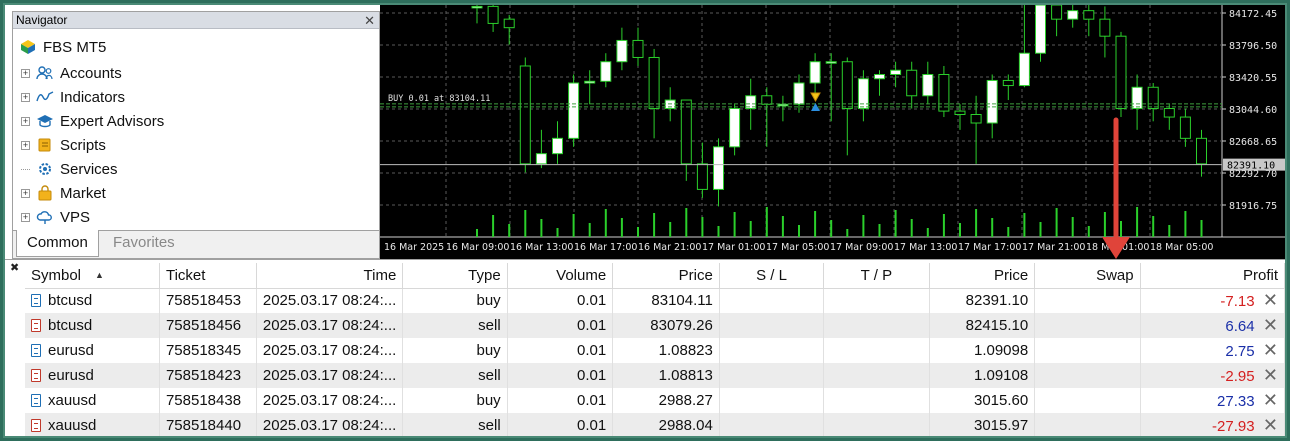 This screenshot has height=441, width=1290. Describe the element at coordinates (1253, 110) in the screenshot. I see `price-label: 83044.60` at that location.